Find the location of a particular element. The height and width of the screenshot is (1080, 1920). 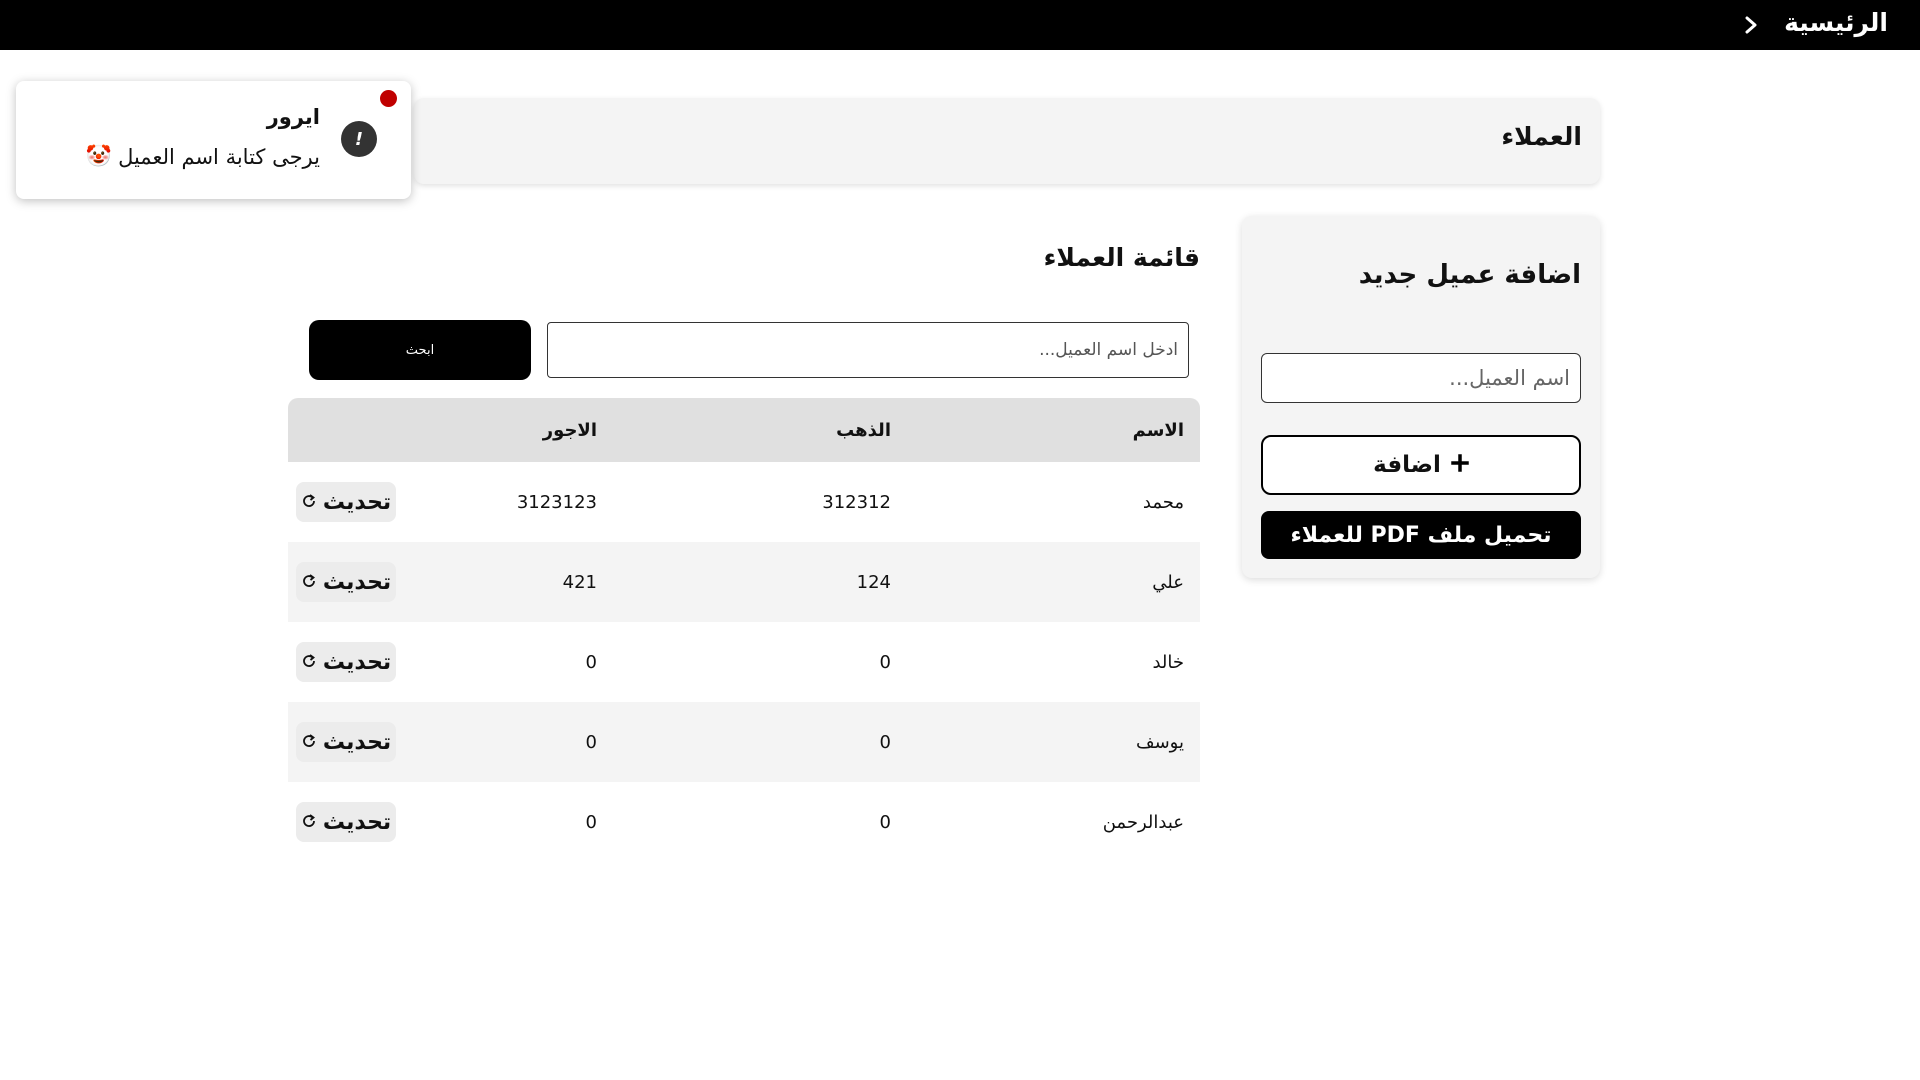

home-link: الرئيسية is located at coordinates (1836, 22).